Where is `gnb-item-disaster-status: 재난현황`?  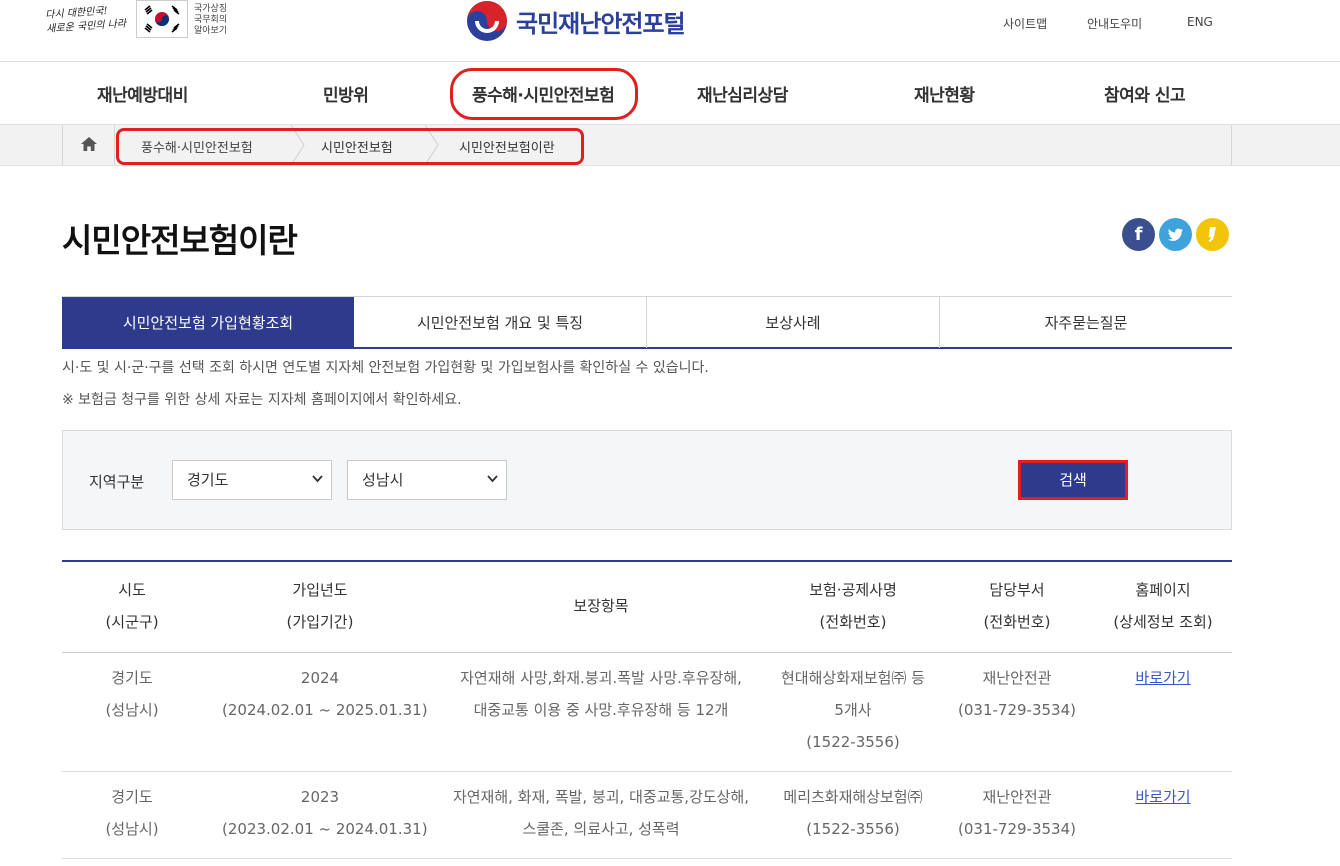 gnb-item-disaster-status: 재난현황 is located at coordinates (944, 93).